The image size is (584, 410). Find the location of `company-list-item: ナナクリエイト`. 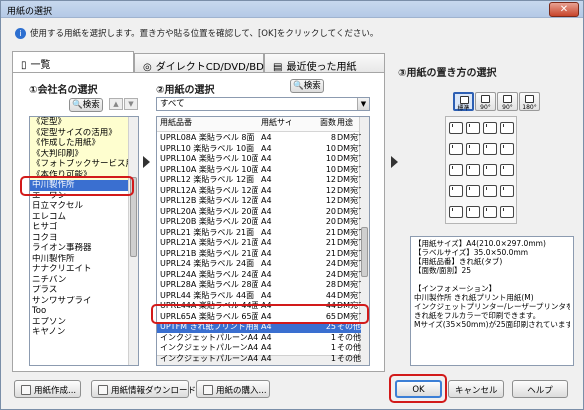

company-list-item: ナナクリエイト is located at coordinates (84, 269).